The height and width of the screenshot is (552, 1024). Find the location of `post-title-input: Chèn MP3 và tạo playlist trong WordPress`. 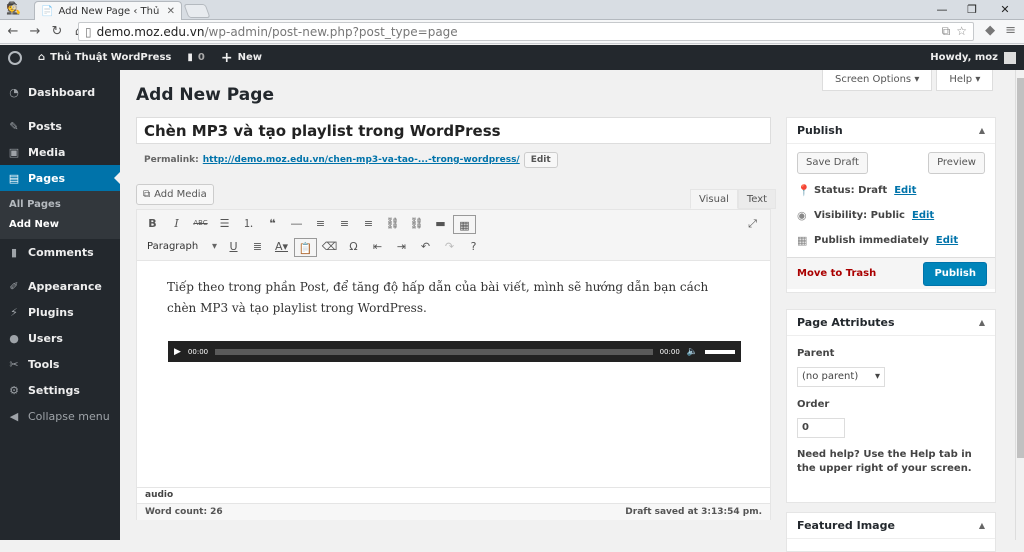

post-title-input: Chèn MP3 và tạo playlist trong WordPress is located at coordinates (453, 130).